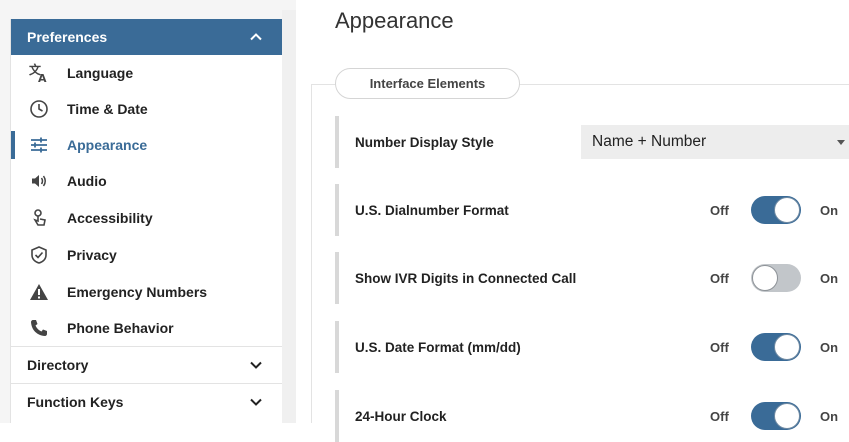 The height and width of the screenshot is (442, 849). What do you see at coordinates (107, 145) in the screenshot?
I see `sidebar-item-label: Appearance` at bounding box center [107, 145].